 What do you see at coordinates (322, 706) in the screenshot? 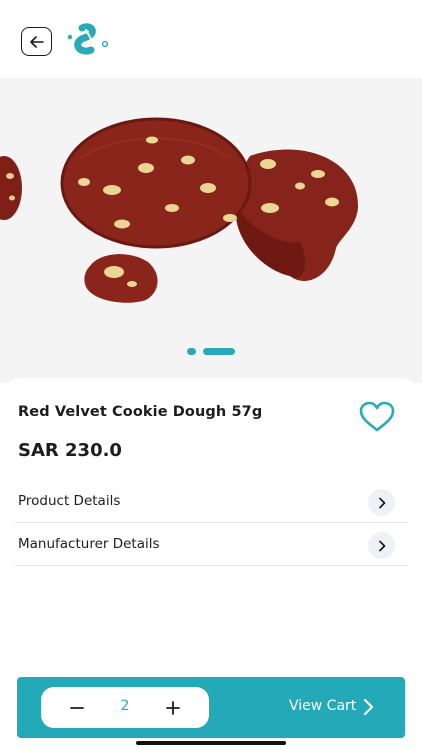
I see `view-cart-button: View Cart` at bounding box center [322, 706].